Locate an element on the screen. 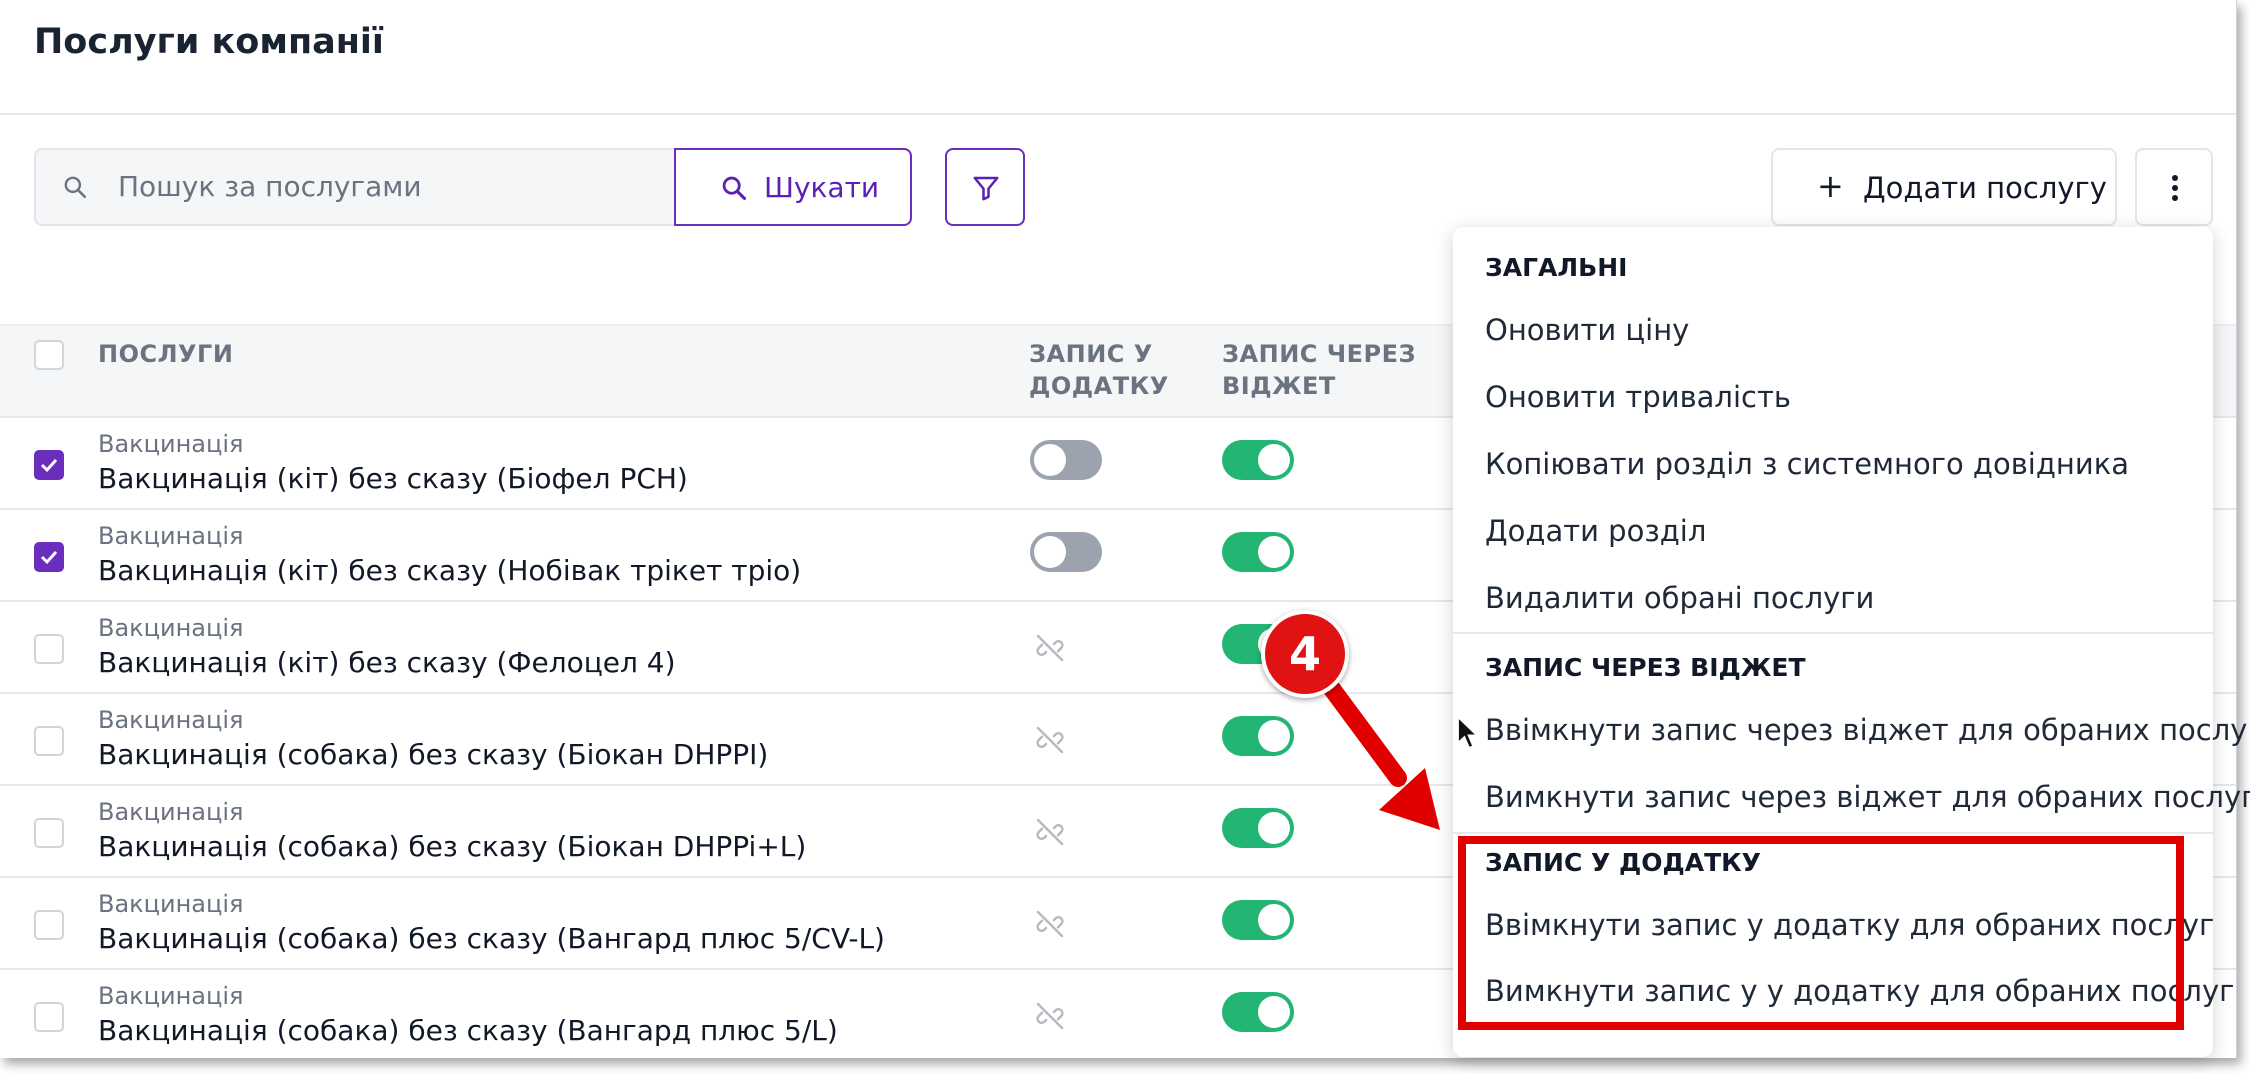 The image size is (2250, 1074). cursor-icon is located at coordinates (1468, 732).